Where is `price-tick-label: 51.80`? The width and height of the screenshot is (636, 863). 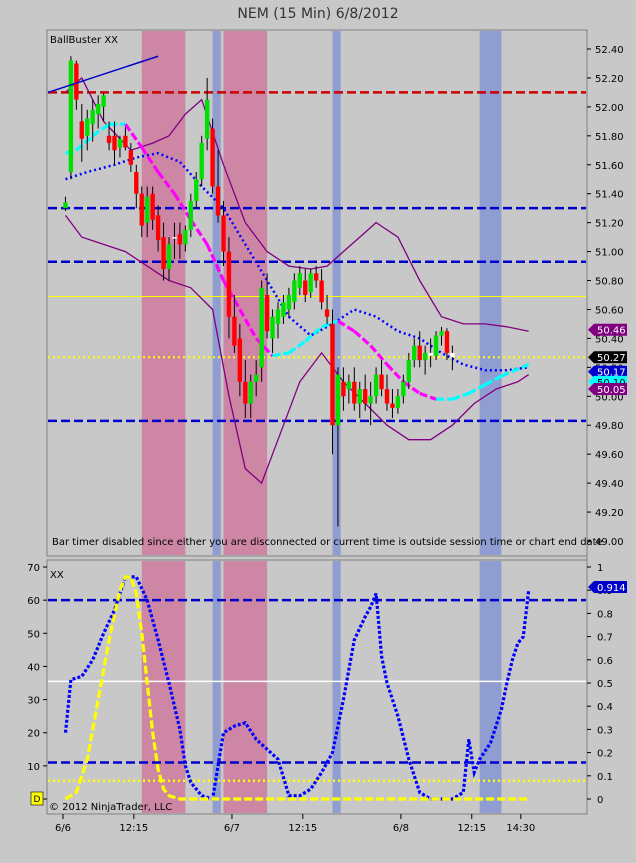
price-tick-label: 51.80 is located at coordinates (609, 137).